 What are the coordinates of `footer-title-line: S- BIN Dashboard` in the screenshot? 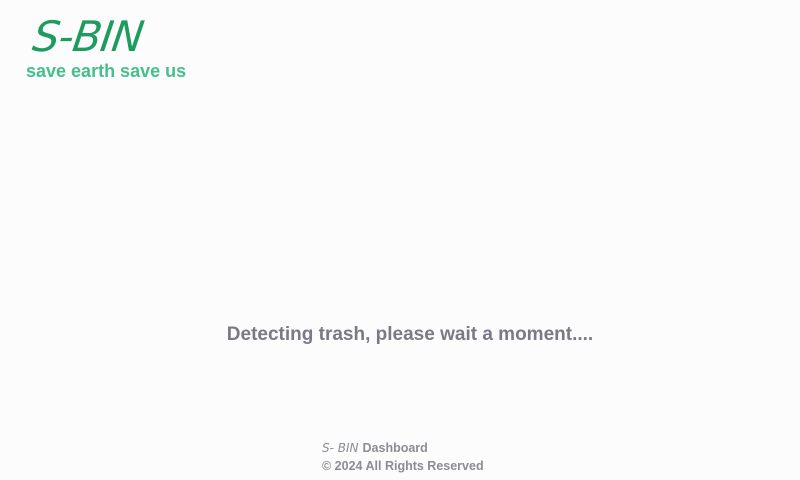 It's located at (403, 448).